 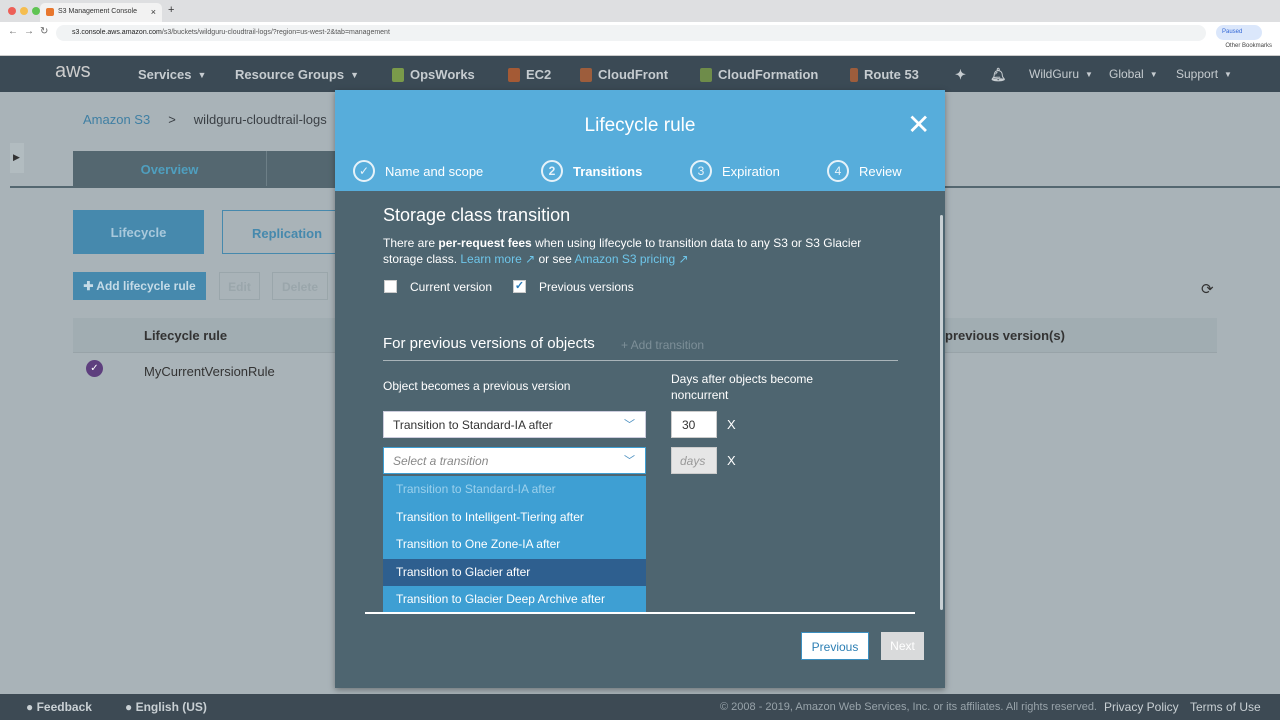 I want to click on bell-icon: 🔔︎, so click(x=998, y=75).